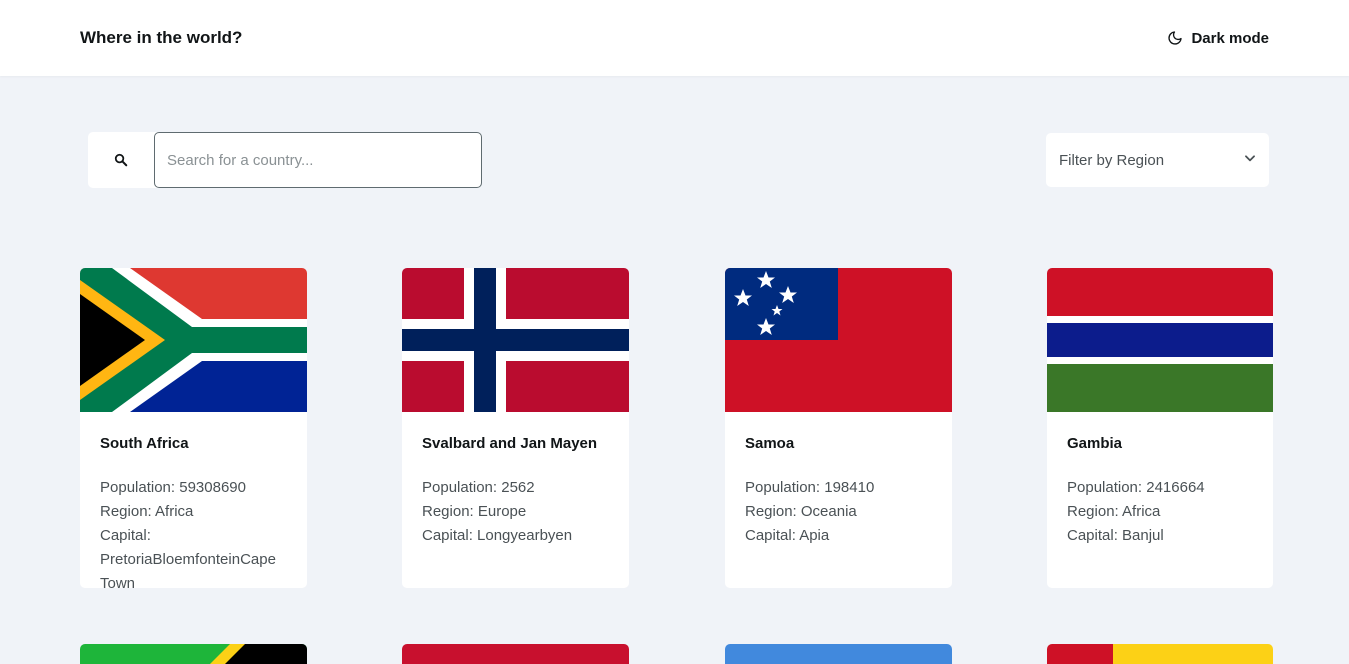  What do you see at coordinates (1143, 535) in the screenshot?
I see `capital-value: Banjul` at bounding box center [1143, 535].